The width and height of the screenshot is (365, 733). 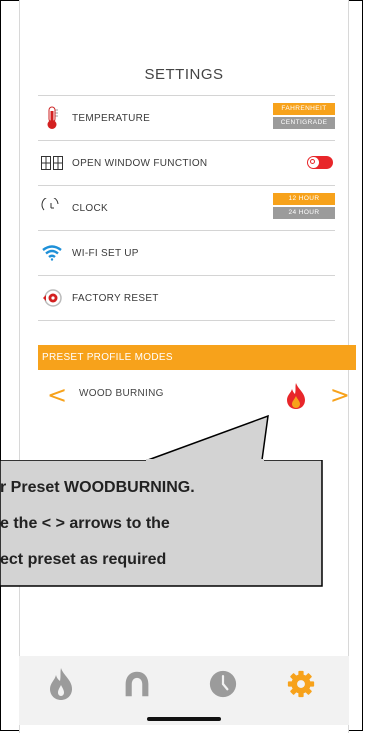 I want to click on page-title: SETTINGS, so click(x=184, y=74).